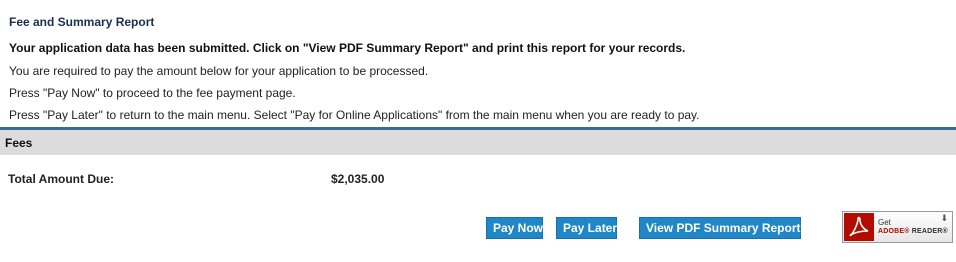  I want to click on adobe-reader-text: ADOBE® READER®, so click(913, 231).